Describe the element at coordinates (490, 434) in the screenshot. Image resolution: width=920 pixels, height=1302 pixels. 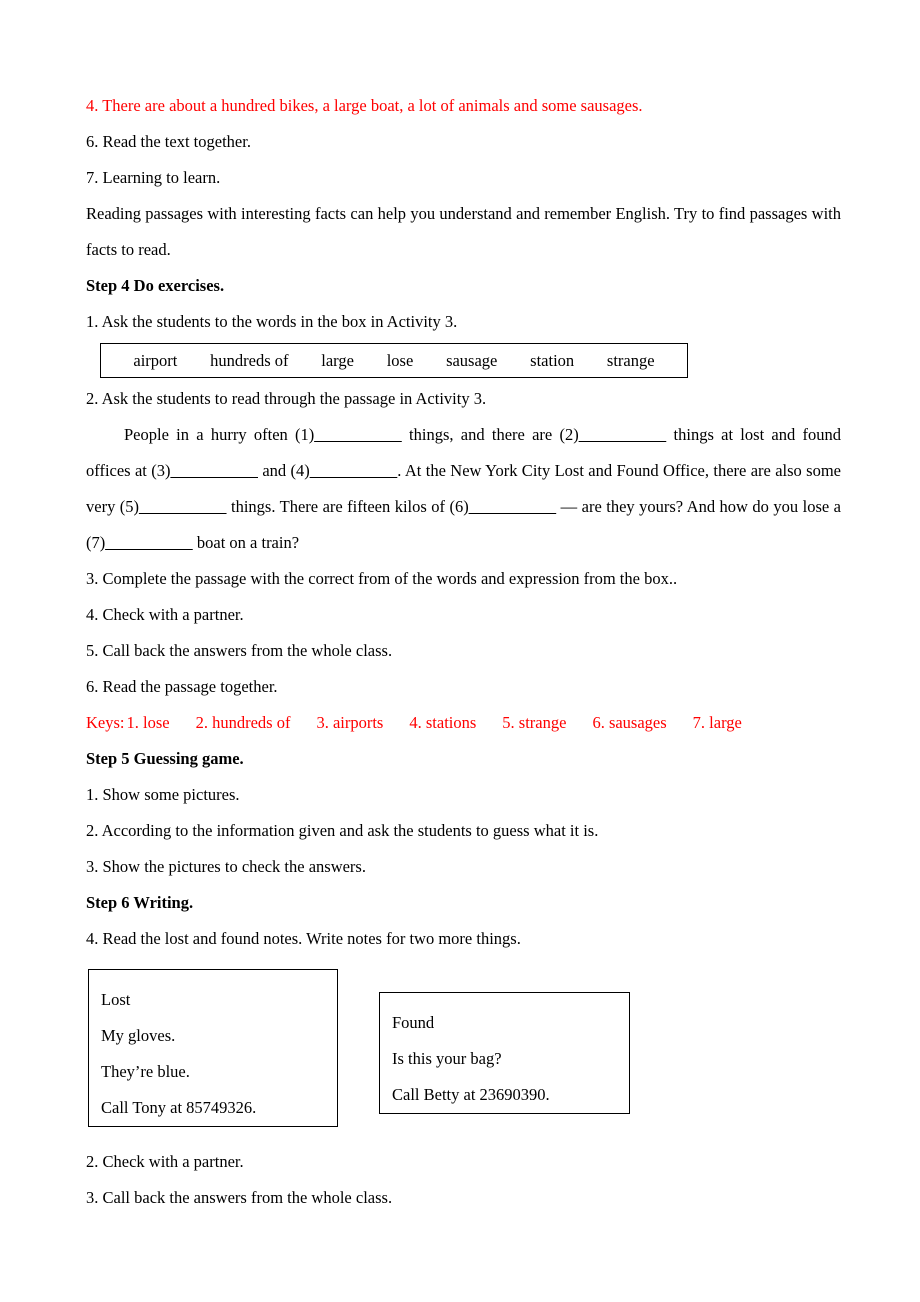
I see `passage-segment: things, and there are (2)` at that location.